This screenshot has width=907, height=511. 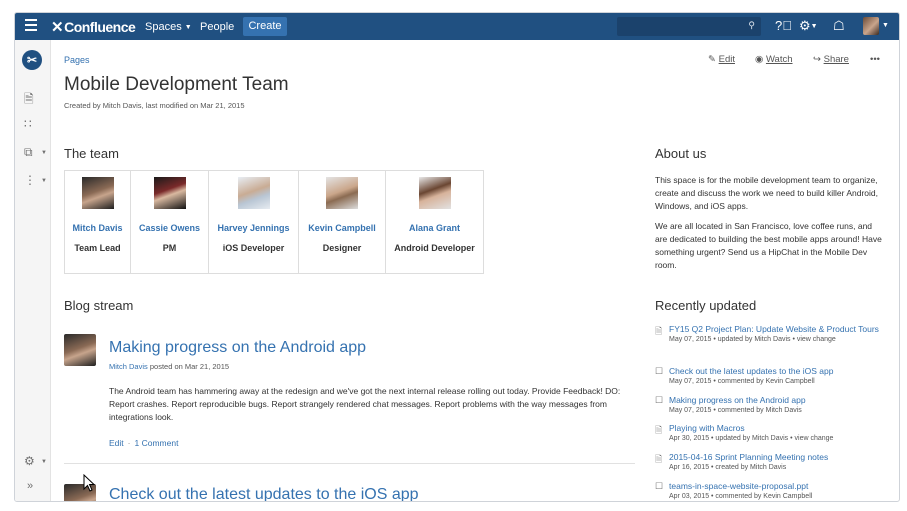 I want to click on post-meta: Mitch Davis posted on Mar 21, 2015, so click(x=169, y=366).